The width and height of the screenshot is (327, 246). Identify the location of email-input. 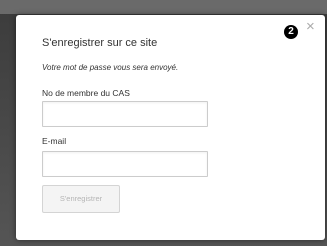
(125, 164).